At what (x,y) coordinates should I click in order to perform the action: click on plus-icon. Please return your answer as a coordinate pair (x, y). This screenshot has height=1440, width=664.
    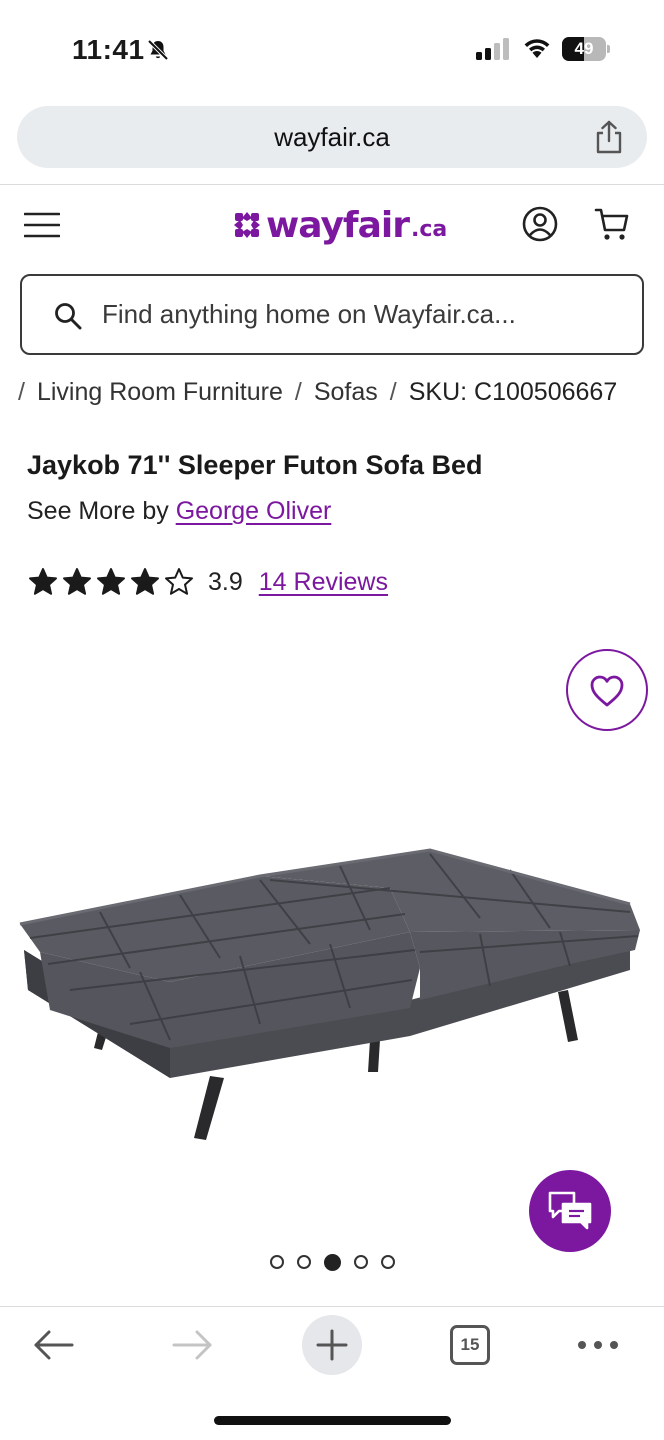
    Looking at the image, I should click on (332, 1345).